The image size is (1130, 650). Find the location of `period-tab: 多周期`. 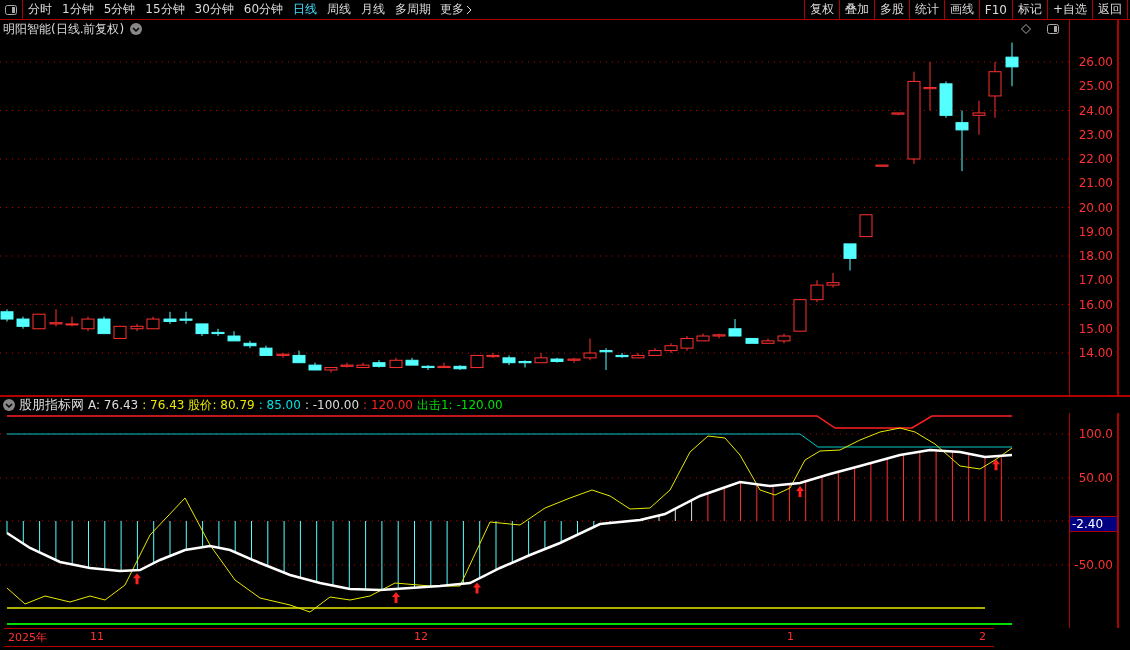

period-tab: 多周期 is located at coordinates (413, 9).